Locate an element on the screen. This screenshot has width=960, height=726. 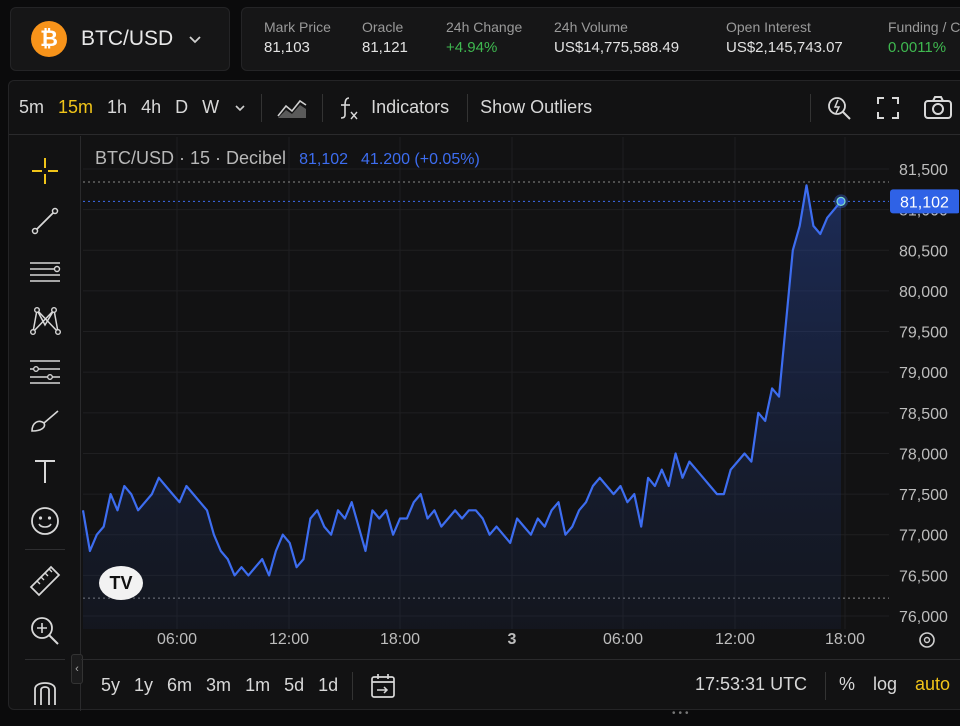
magnet-tool is located at coordinates (45, 691).